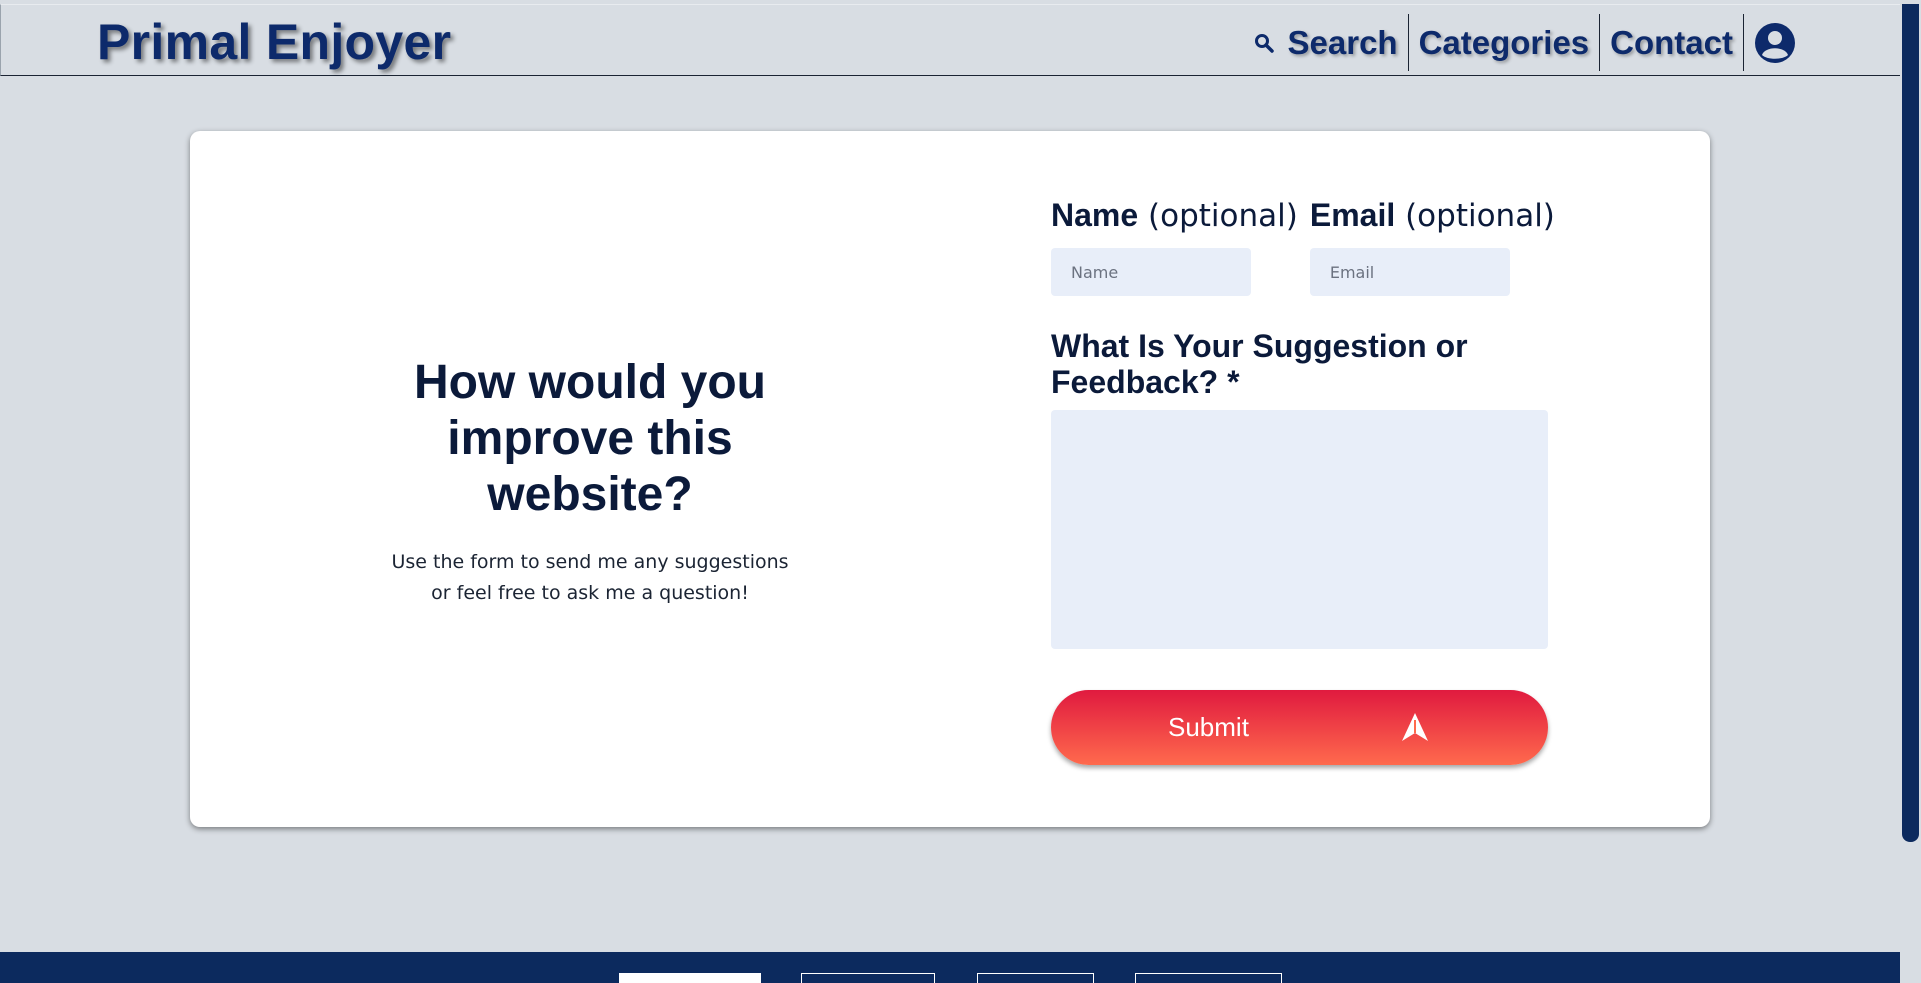  I want to click on email-field-group: Email (optional), so click(1432, 246).